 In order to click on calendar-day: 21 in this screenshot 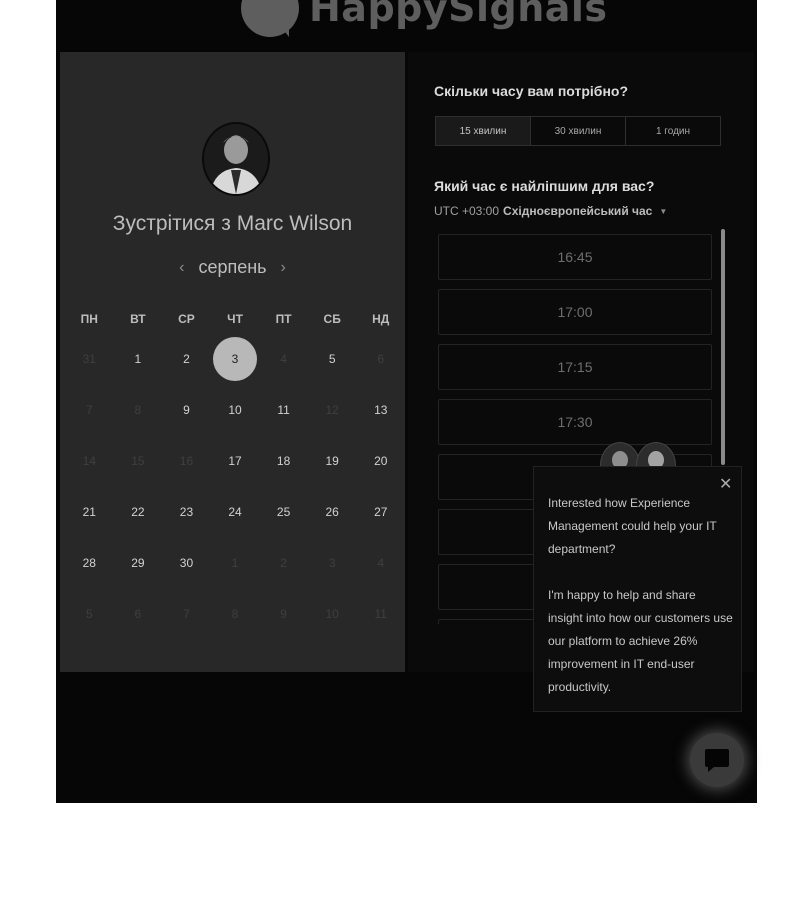, I will do `click(89, 512)`.